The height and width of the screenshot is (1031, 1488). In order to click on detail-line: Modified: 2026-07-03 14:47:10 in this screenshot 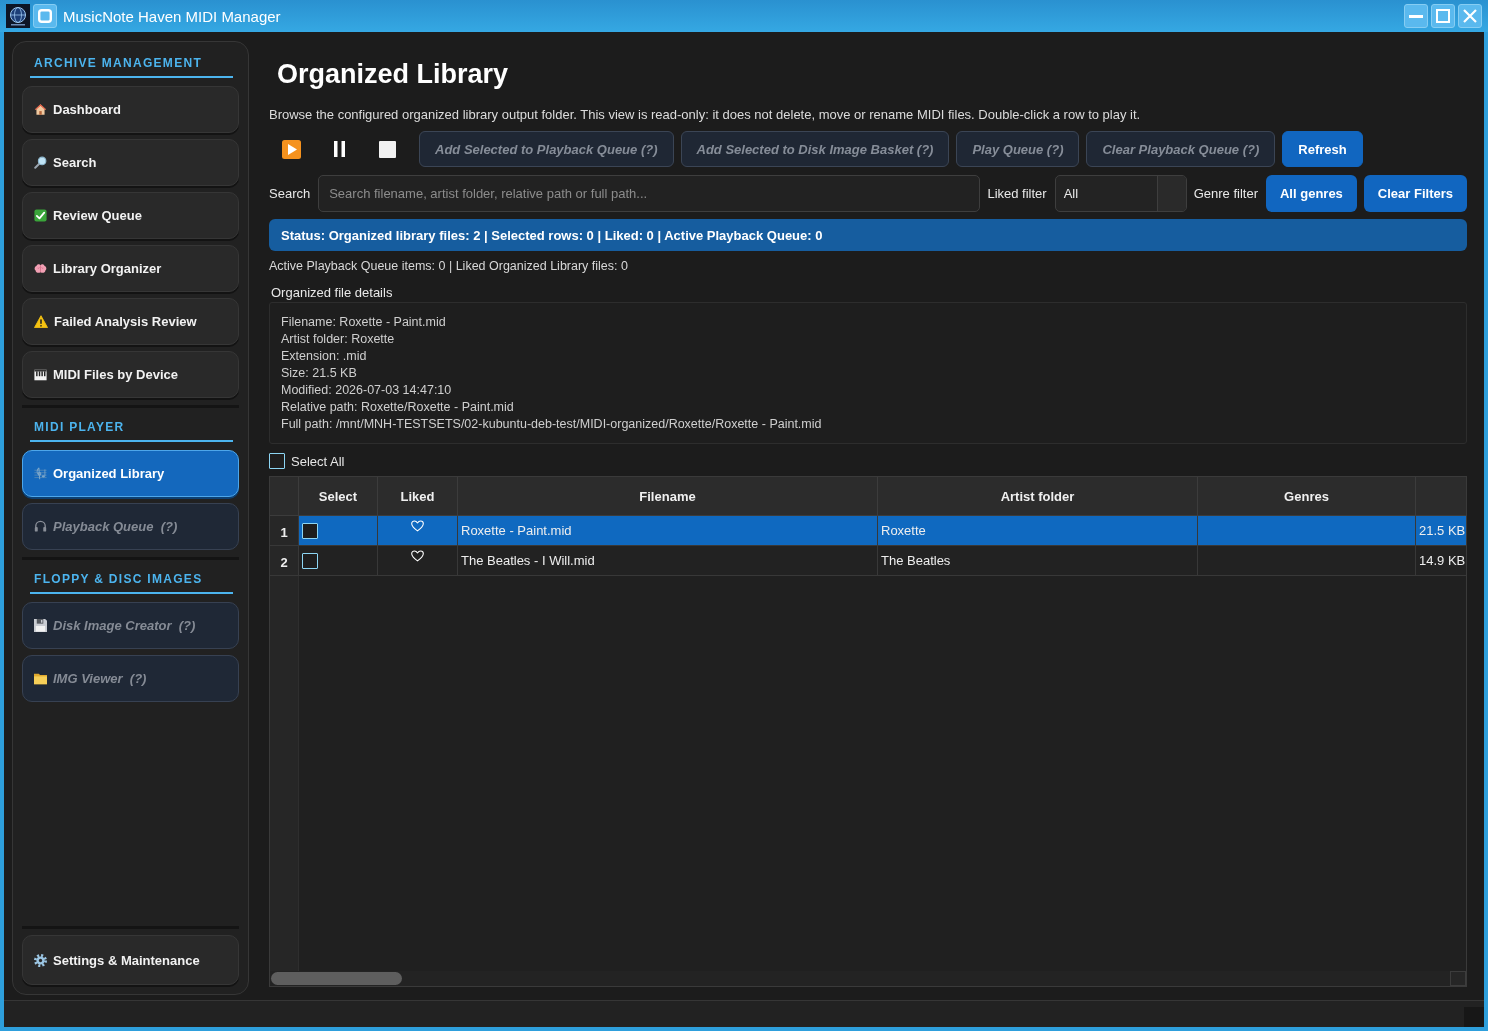, I will do `click(366, 390)`.